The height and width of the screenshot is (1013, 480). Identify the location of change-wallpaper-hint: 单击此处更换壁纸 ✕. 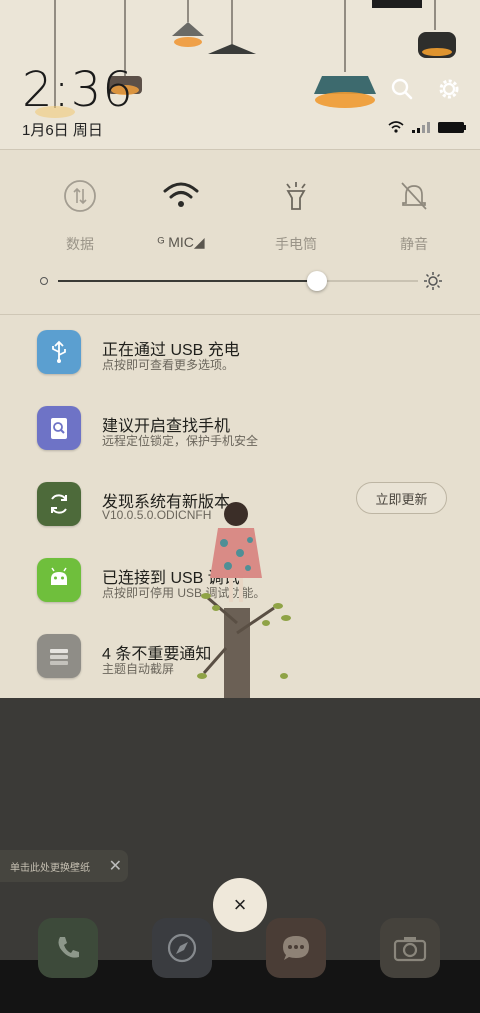
(64, 866).